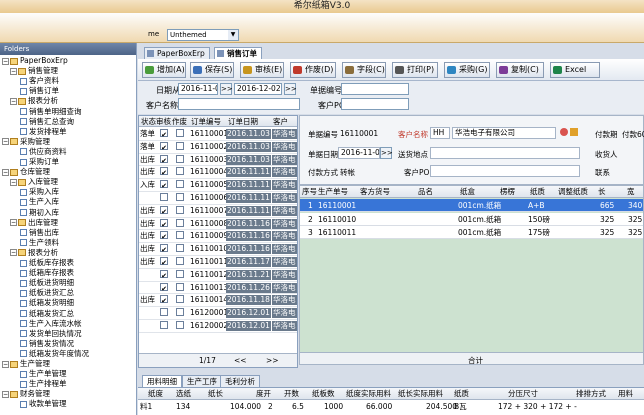 The width and height of the screenshot is (644, 415). What do you see at coordinates (162, 381) in the screenshot?
I see `tab-material-detail: 用料明细` at bounding box center [162, 381].